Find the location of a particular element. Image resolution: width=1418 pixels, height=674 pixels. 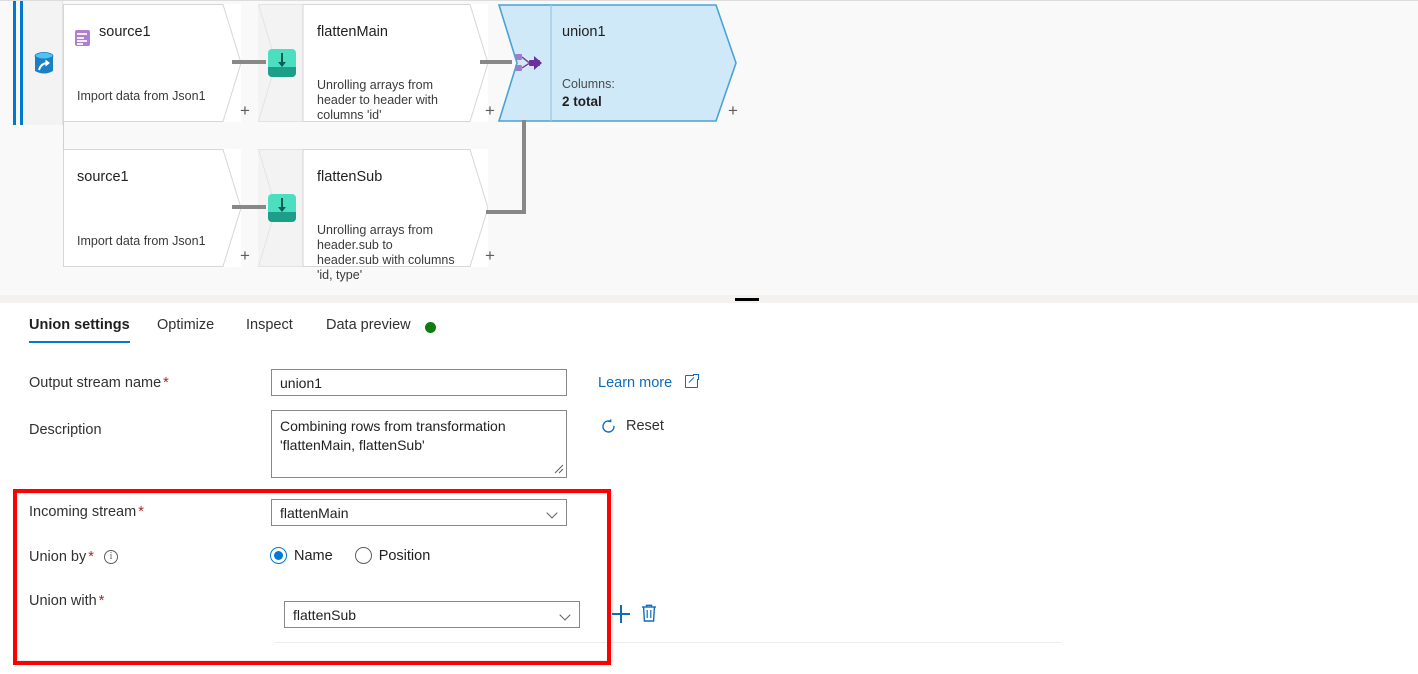

node-title: flattenMain is located at coordinates (352, 32).